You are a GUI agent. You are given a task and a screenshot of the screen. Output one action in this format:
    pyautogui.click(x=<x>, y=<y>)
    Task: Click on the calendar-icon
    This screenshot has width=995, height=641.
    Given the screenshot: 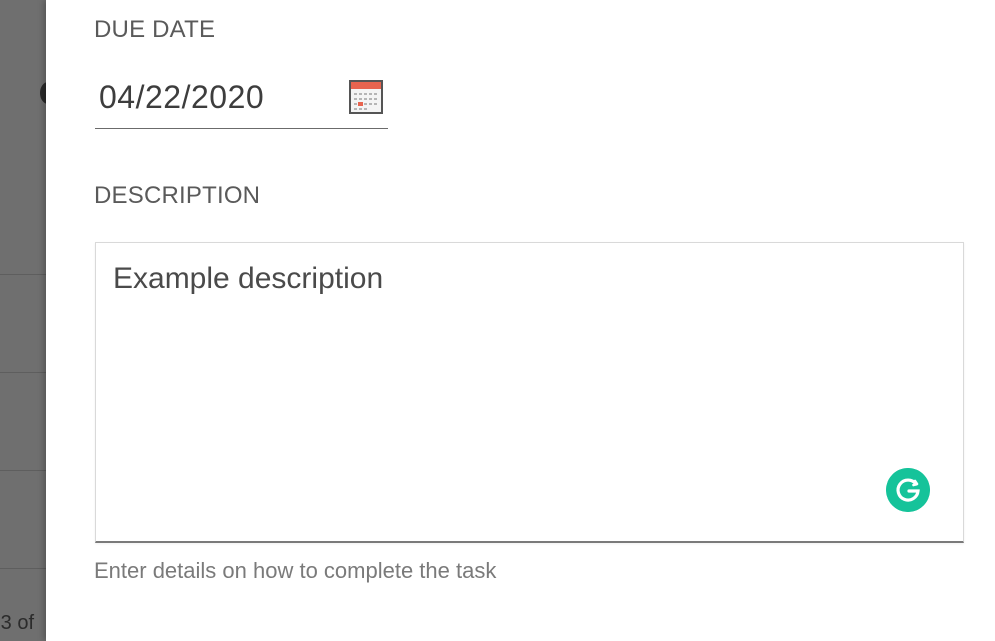 What is the action you would take?
    pyautogui.click(x=366, y=97)
    